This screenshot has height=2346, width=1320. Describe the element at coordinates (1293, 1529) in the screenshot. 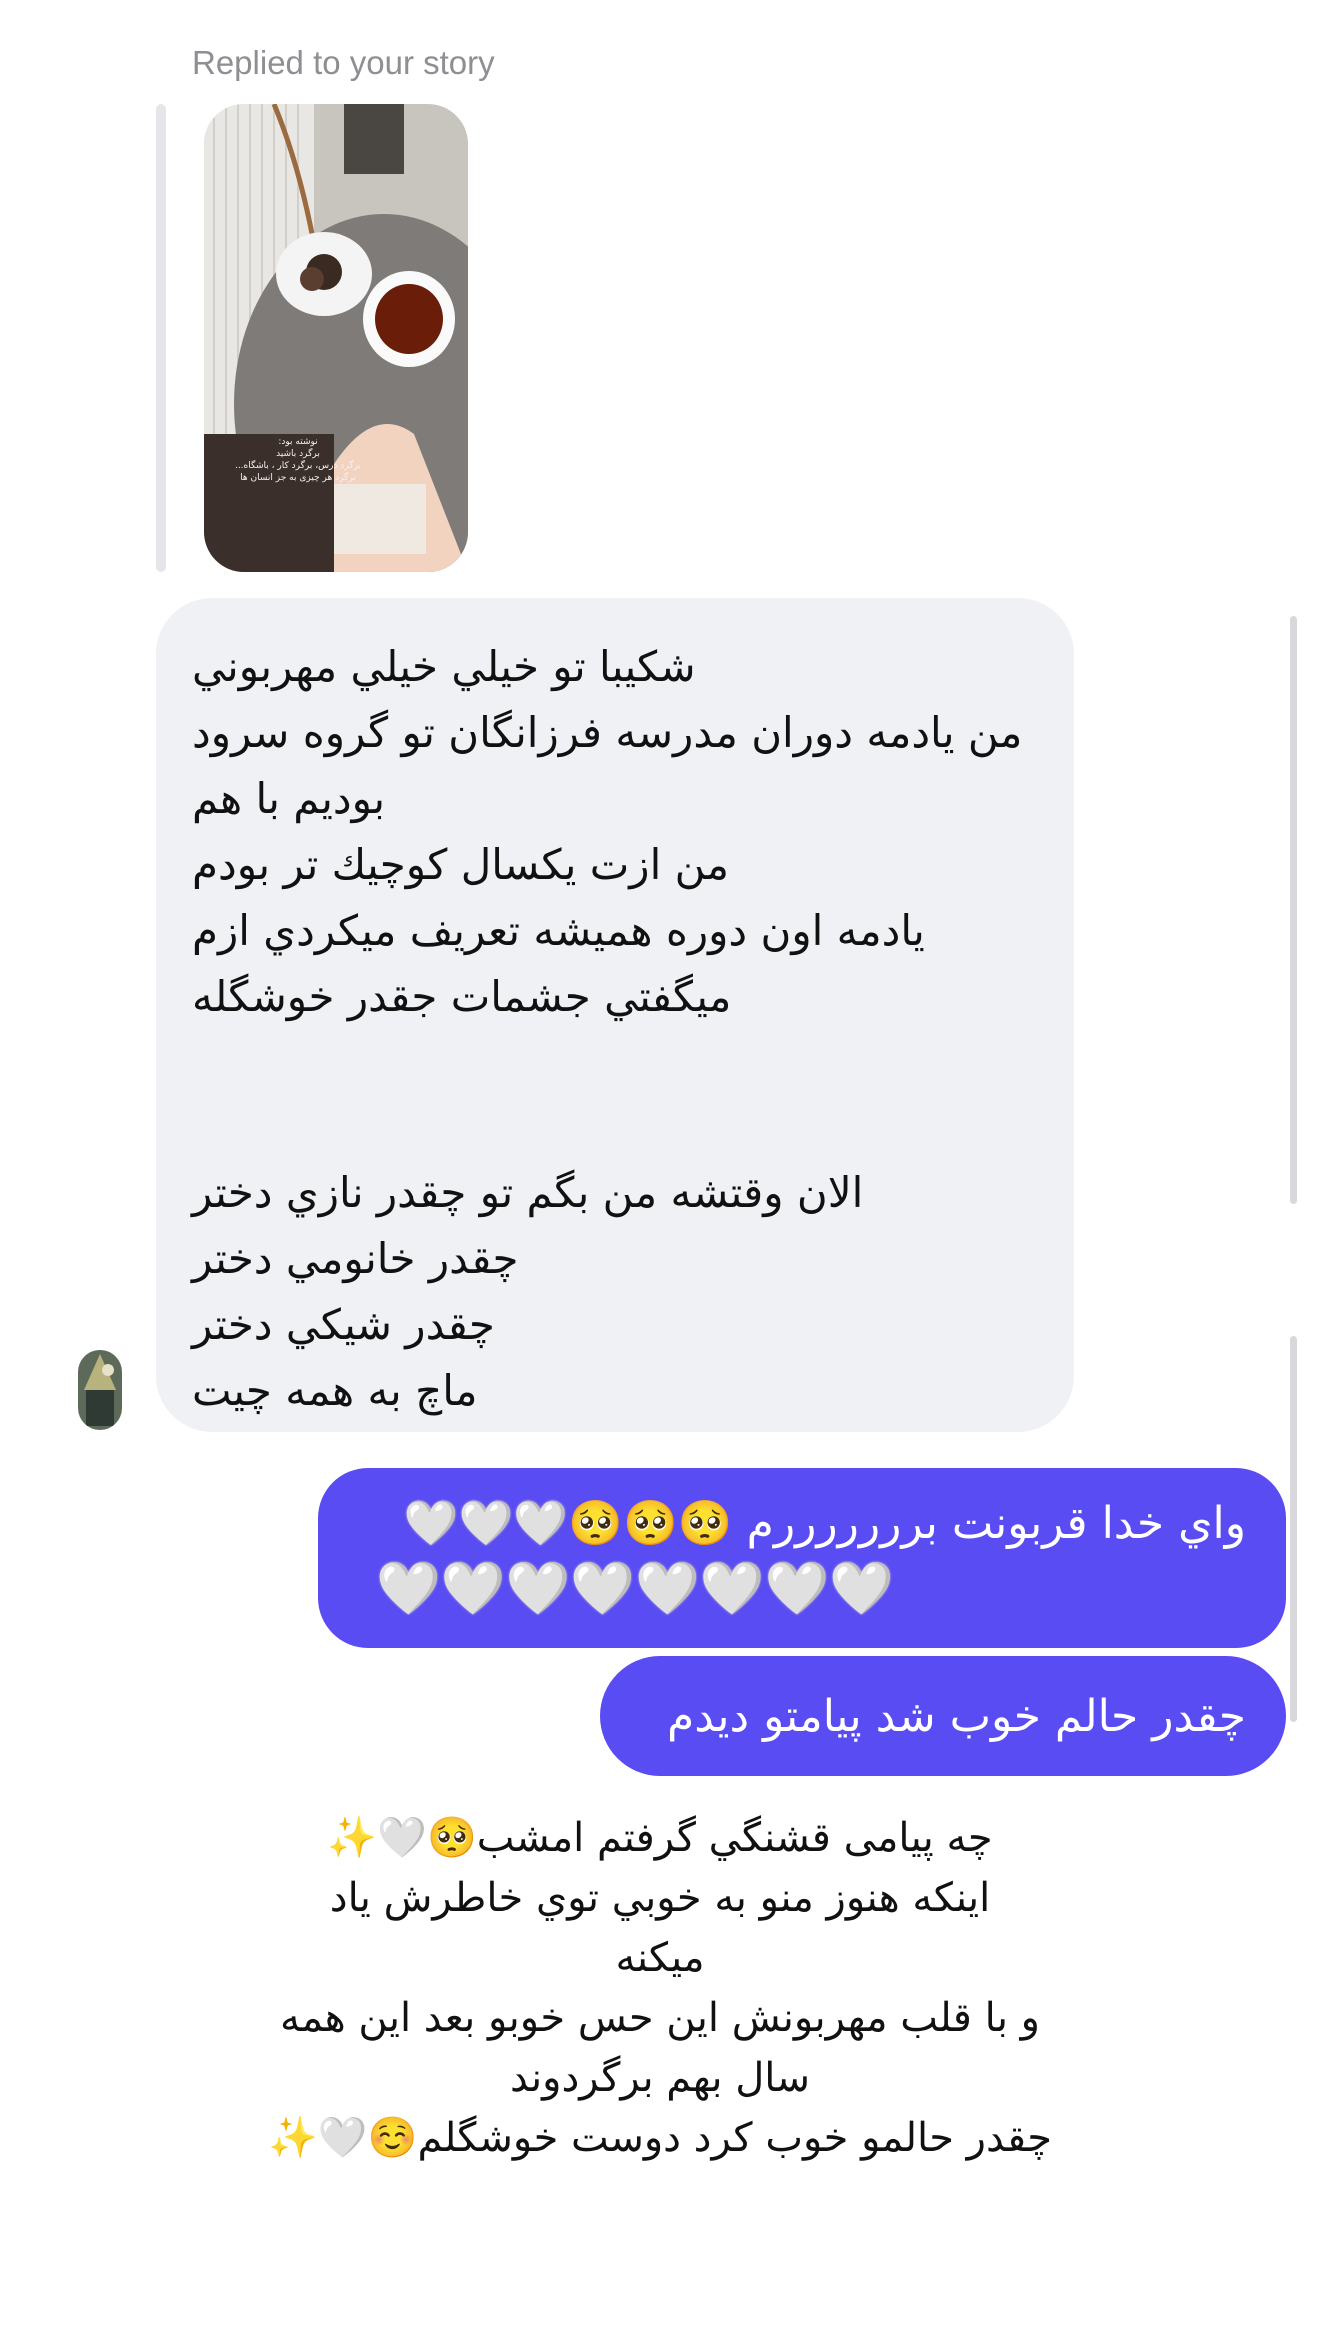

I see `scroll-indicator-bottom` at that location.